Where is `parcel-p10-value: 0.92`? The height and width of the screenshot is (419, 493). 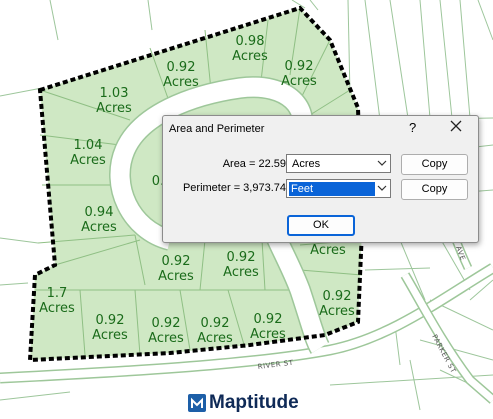 parcel-p10-value: 0.92 is located at coordinates (110, 320).